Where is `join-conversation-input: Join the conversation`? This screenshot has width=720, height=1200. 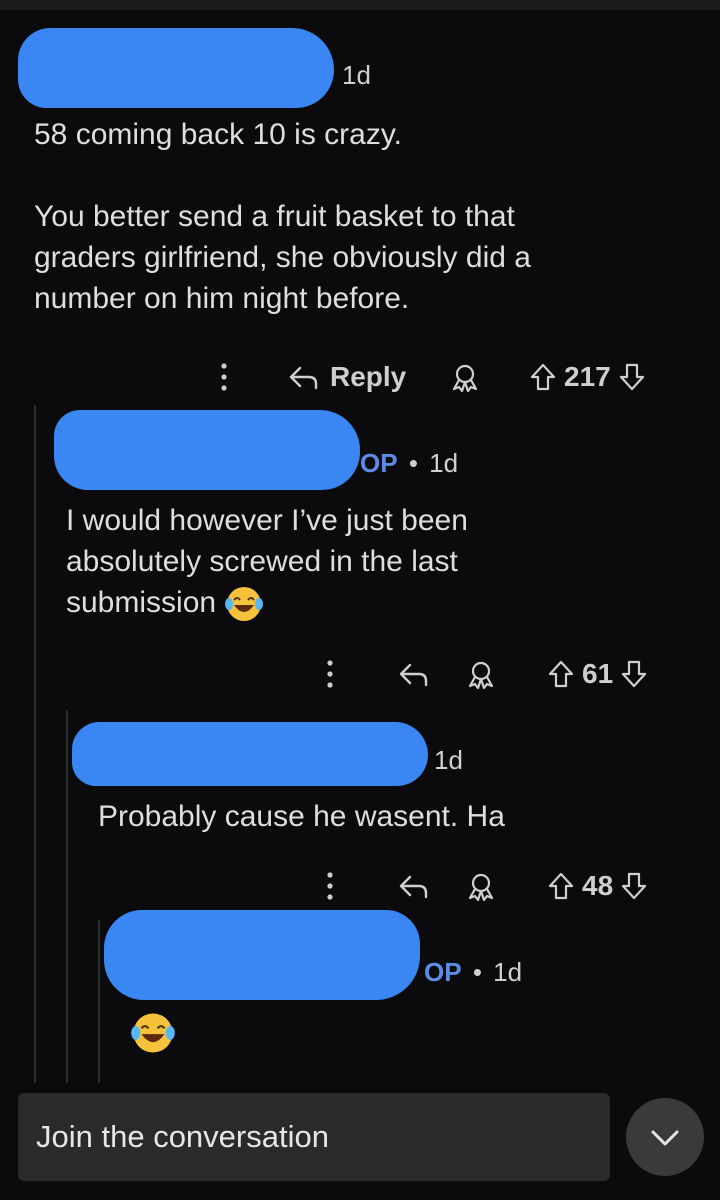
join-conversation-input: Join the conversation is located at coordinates (314, 1137).